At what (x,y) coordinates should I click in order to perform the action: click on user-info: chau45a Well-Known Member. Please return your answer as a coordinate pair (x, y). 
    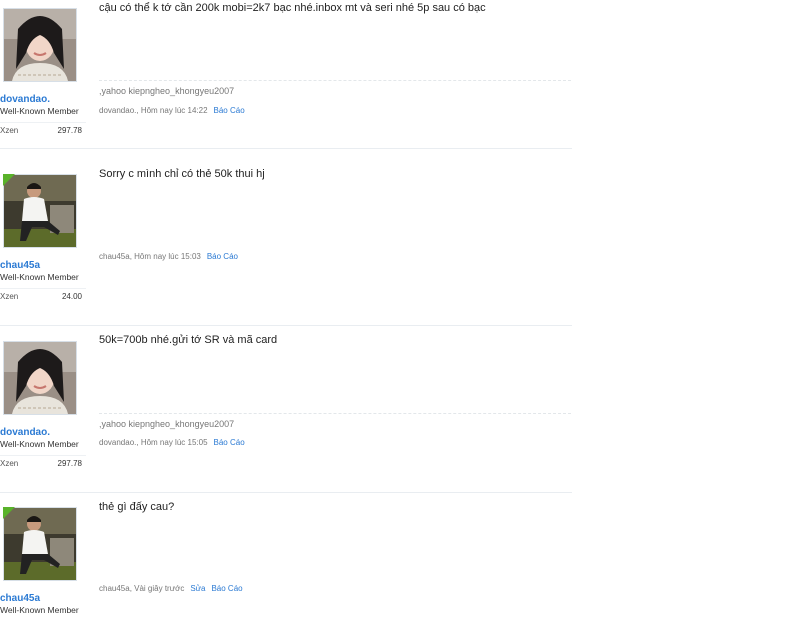
    Looking at the image, I should click on (43, 559).